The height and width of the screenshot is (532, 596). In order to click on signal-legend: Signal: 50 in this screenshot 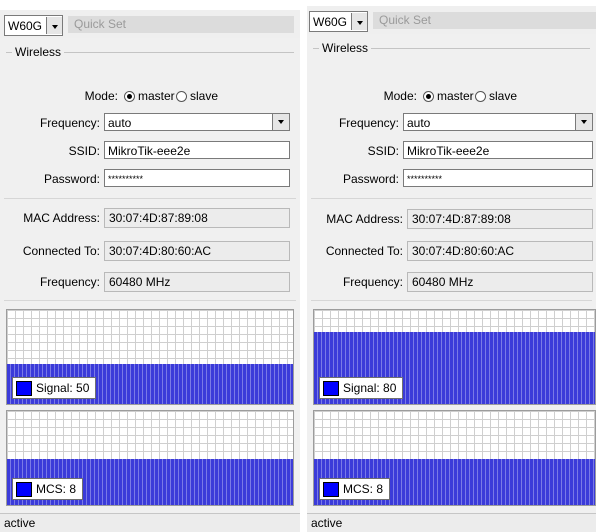, I will do `click(54, 388)`.